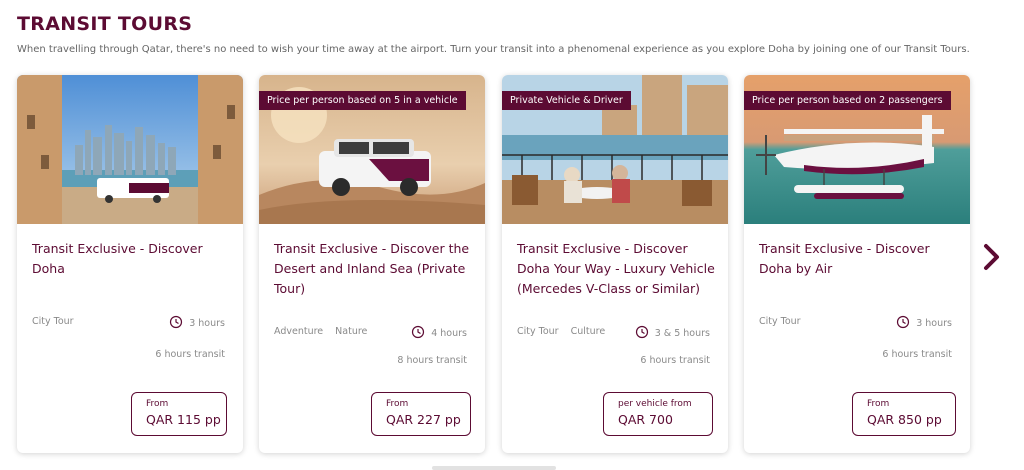 Image resolution: width=1024 pixels, height=470 pixels. What do you see at coordinates (362, 100) in the screenshot?
I see `tour-badge: Price per person based on 5 in a vehicle` at bounding box center [362, 100].